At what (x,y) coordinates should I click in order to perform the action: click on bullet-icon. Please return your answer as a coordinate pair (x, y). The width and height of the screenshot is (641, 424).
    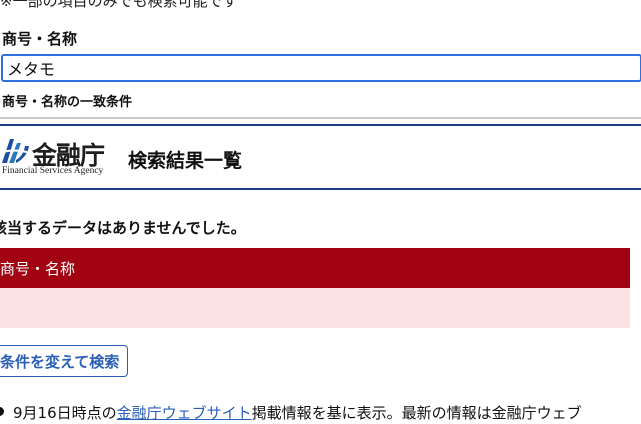
    Looking at the image, I should click on (2, 411).